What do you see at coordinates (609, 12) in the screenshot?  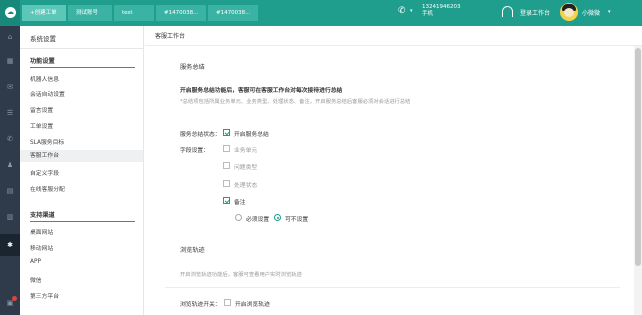 I see `user-menu-chevron-icon: ▾` at bounding box center [609, 12].